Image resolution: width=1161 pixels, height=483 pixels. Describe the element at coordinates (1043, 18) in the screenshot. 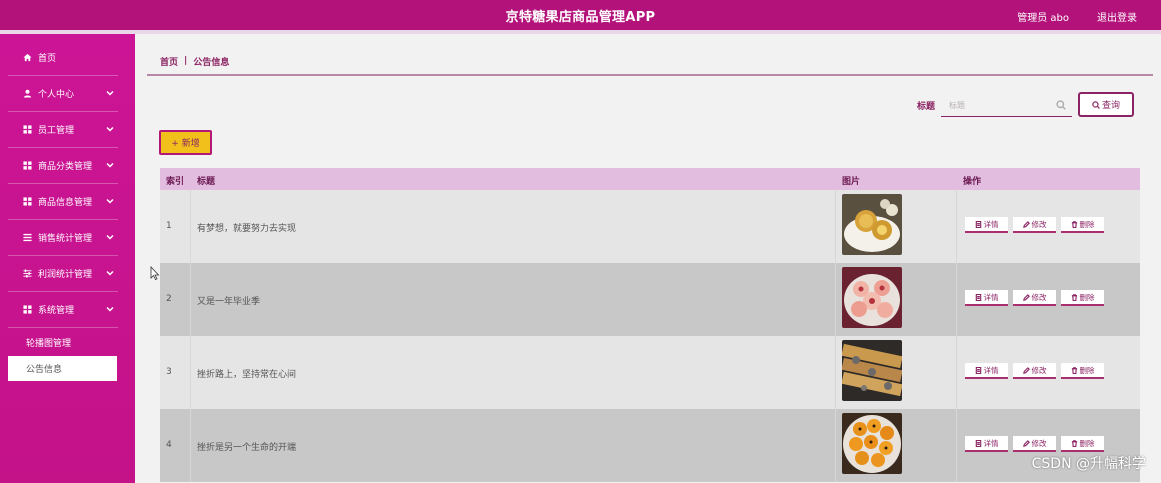

I see `current-user-label: 管理员 abo` at that location.